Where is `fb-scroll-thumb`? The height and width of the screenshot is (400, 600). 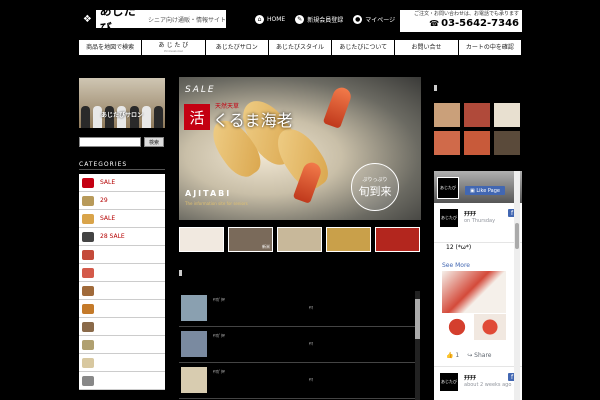
fb-scroll-thumb is located at coordinates (517, 236).